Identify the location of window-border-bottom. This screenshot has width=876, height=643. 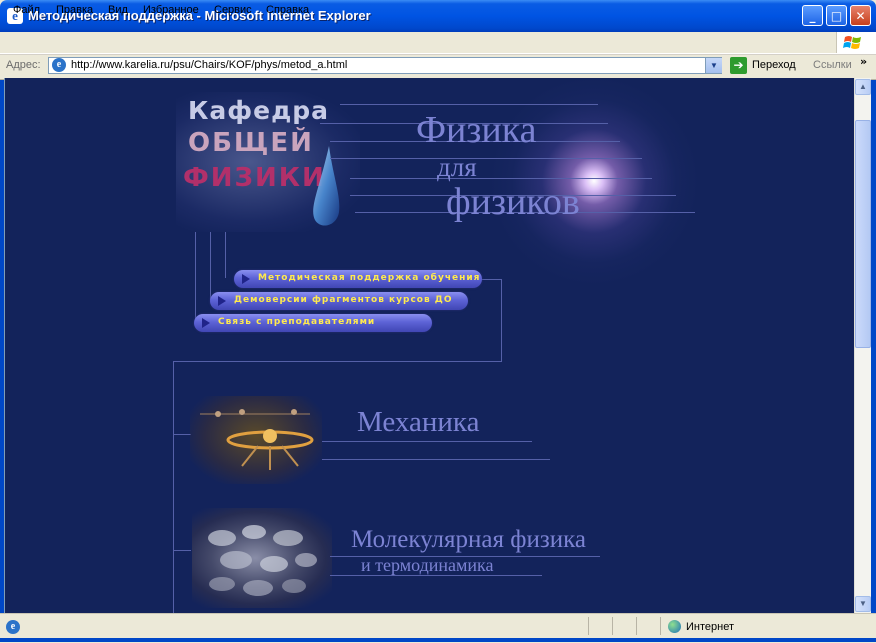
(438, 640).